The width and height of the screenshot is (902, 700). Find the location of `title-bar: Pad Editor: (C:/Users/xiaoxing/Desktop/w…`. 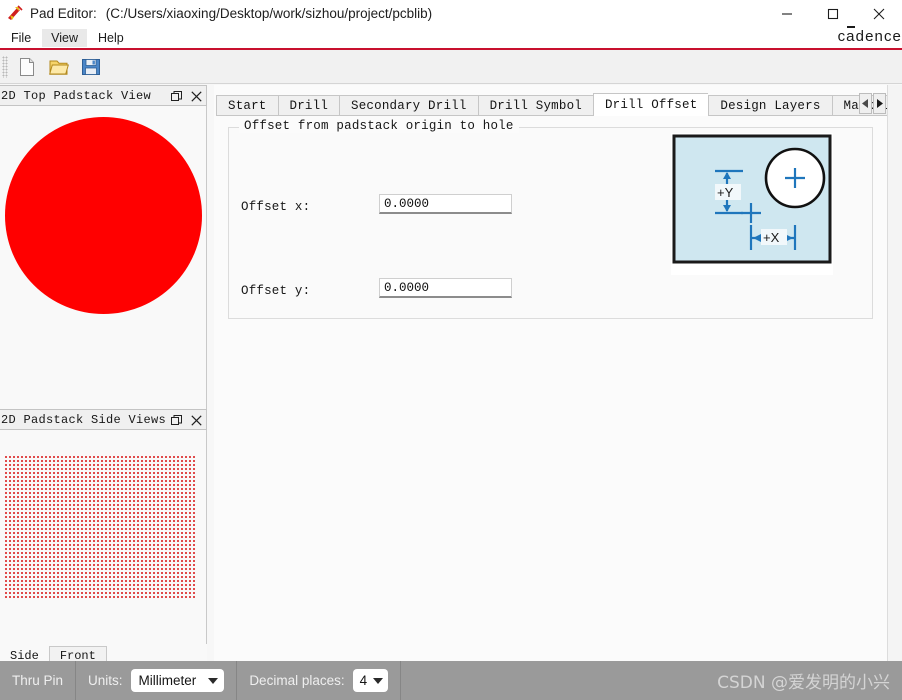

title-bar: Pad Editor: (C:/Users/xiaoxing/Desktop/w… is located at coordinates (451, 13).